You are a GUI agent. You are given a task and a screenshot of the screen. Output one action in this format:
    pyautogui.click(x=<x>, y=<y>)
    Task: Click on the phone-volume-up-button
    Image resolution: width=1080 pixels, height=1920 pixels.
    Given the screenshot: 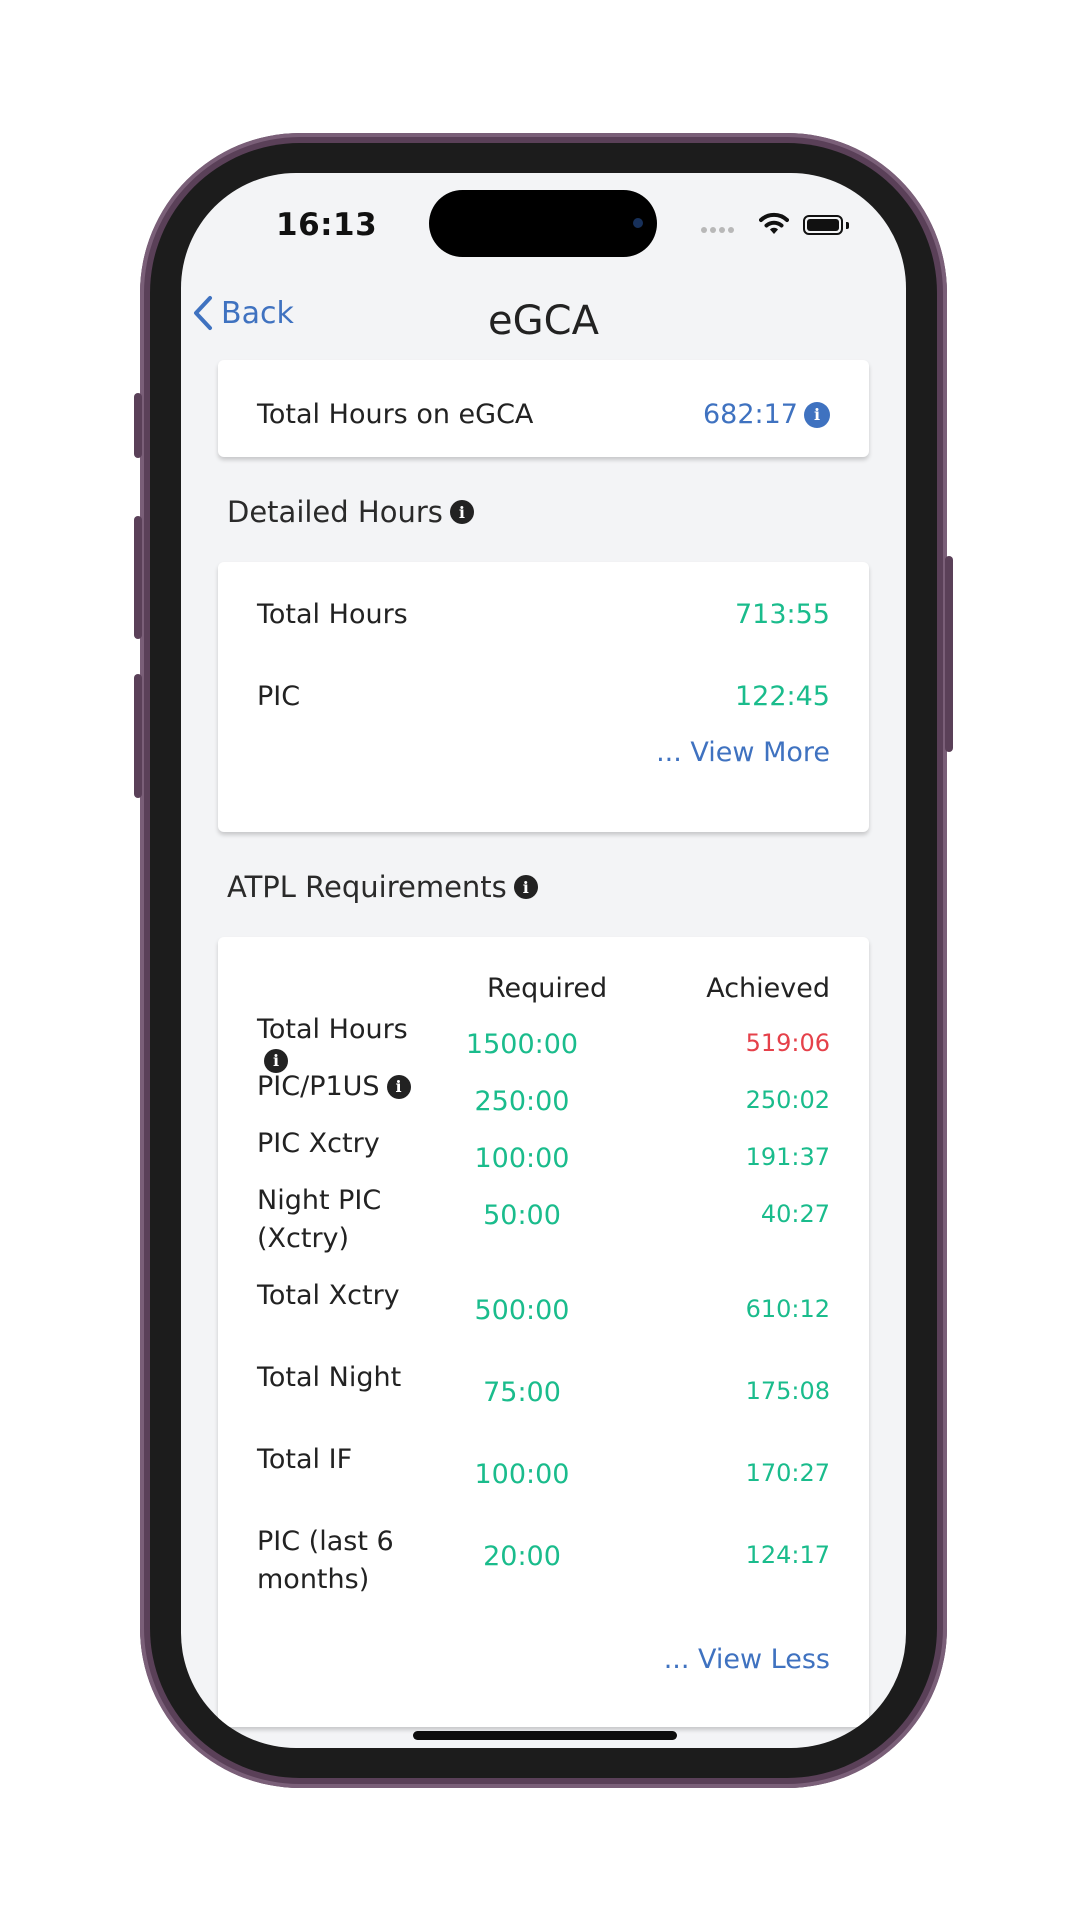 What is the action you would take?
    pyautogui.click(x=138, y=577)
    